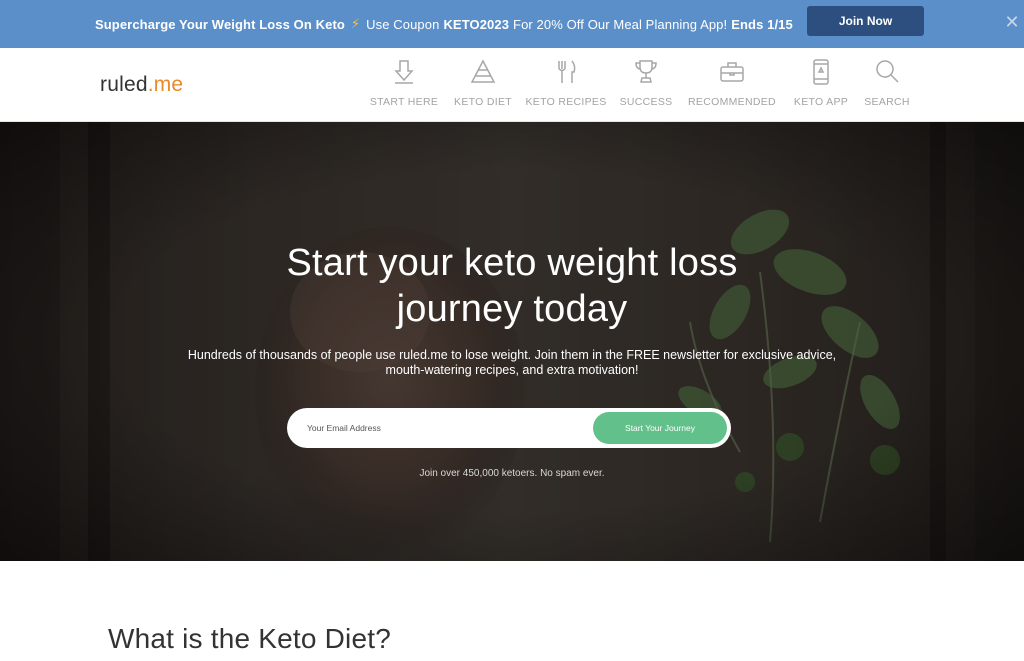 The image size is (1024, 661). What do you see at coordinates (165, 84) in the screenshot?
I see `logo-suffix: .me` at bounding box center [165, 84].